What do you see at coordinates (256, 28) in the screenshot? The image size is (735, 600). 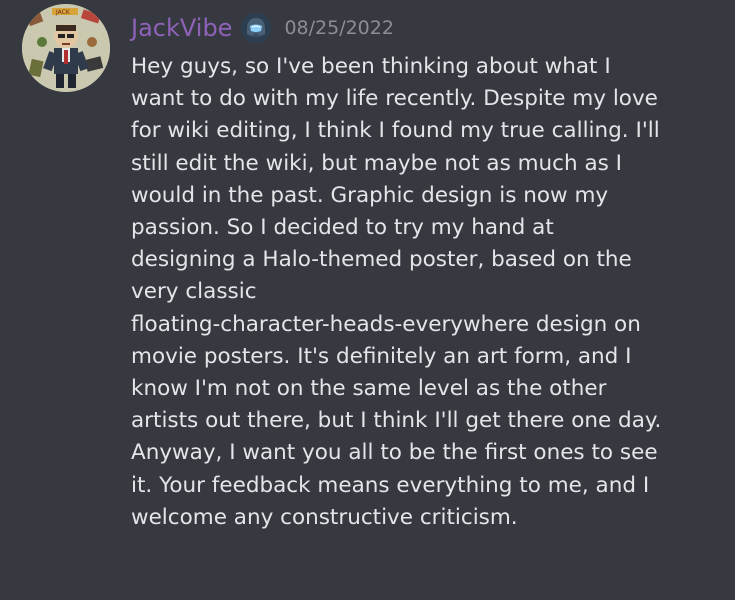 I see `helmet-badge-icon` at bounding box center [256, 28].